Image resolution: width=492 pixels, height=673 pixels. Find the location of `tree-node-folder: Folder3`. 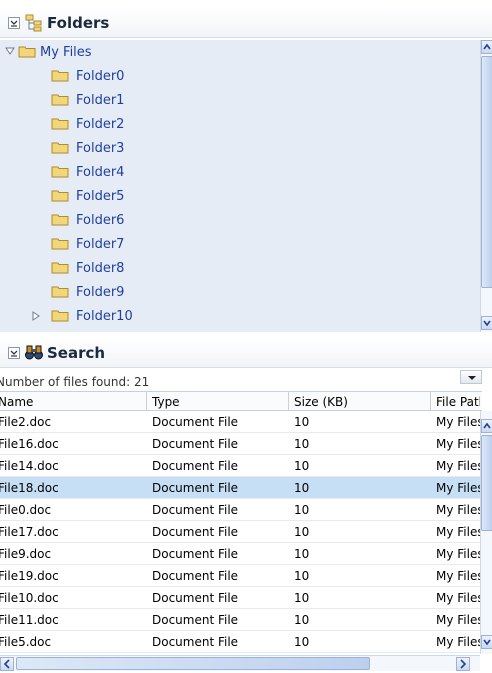

tree-node-folder: Folder3 is located at coordinates (235, 148).